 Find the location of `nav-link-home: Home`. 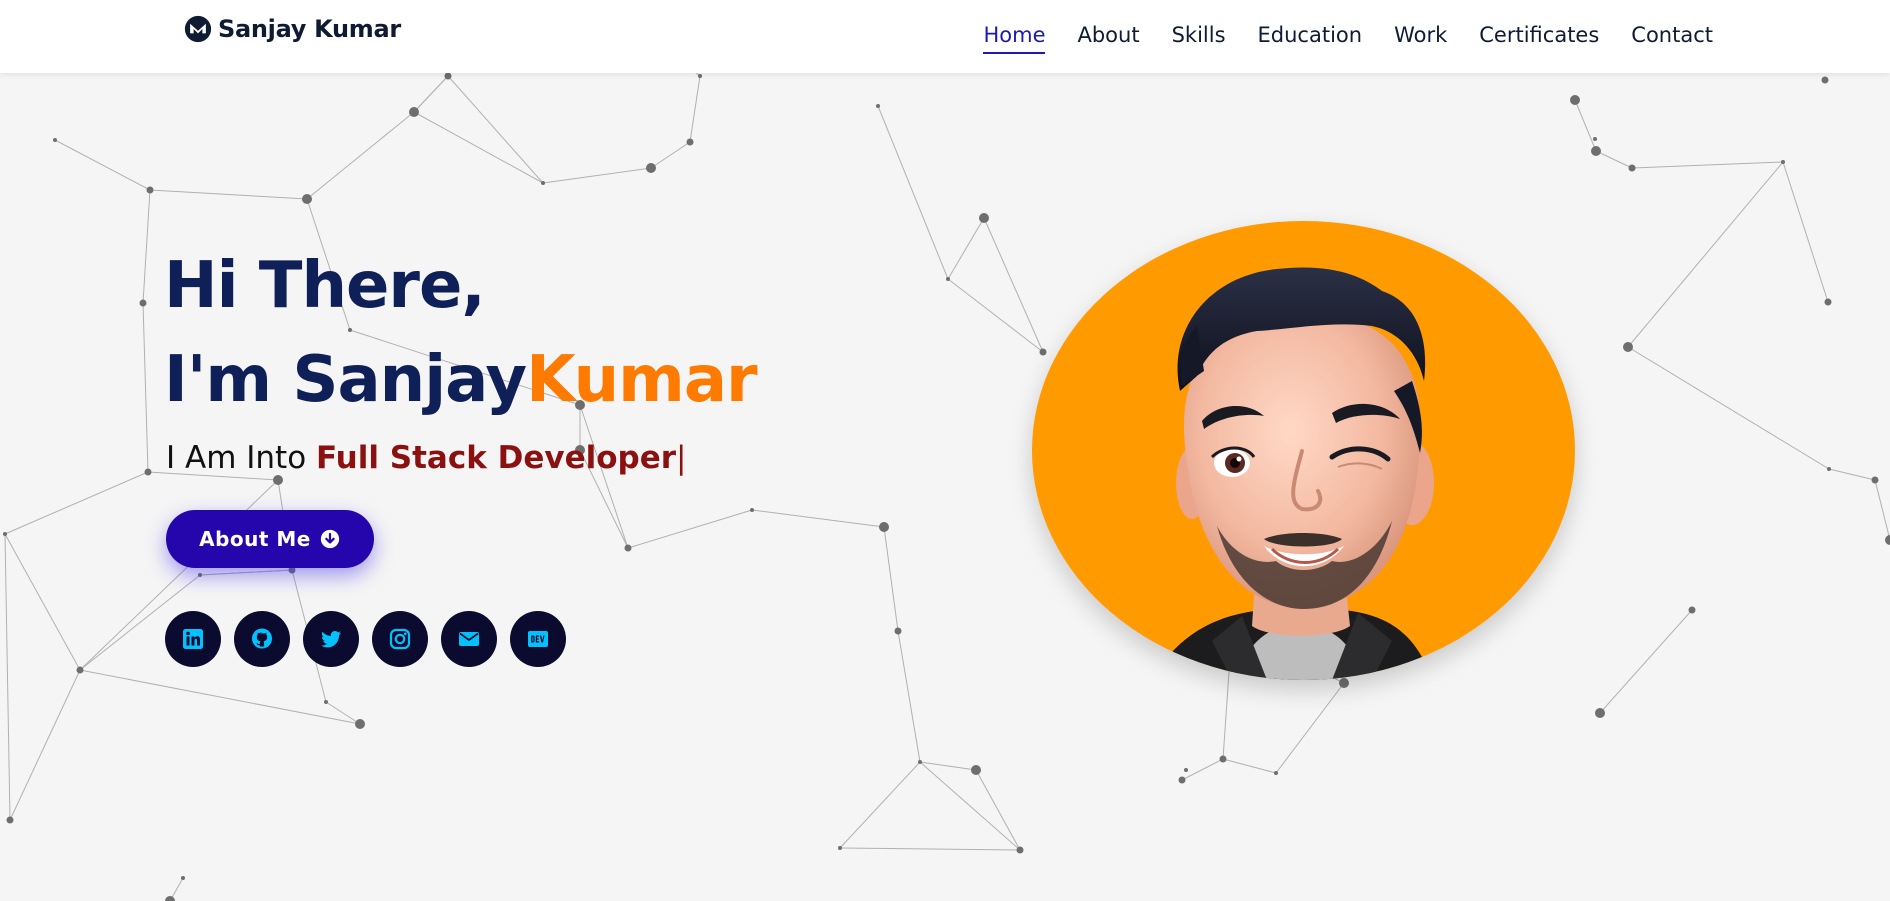

nav-link-home: Home is located at coordinates (1014, 37).